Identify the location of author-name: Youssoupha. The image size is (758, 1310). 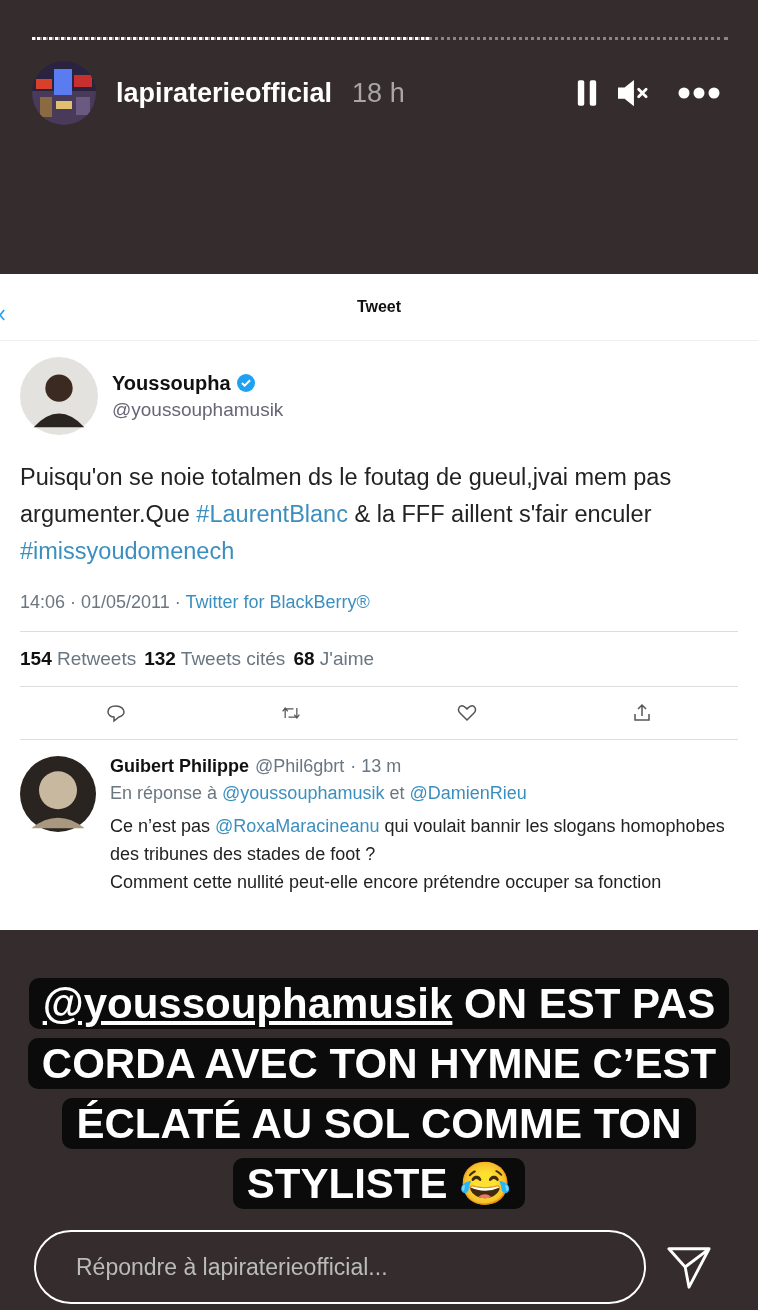
(171, 383).